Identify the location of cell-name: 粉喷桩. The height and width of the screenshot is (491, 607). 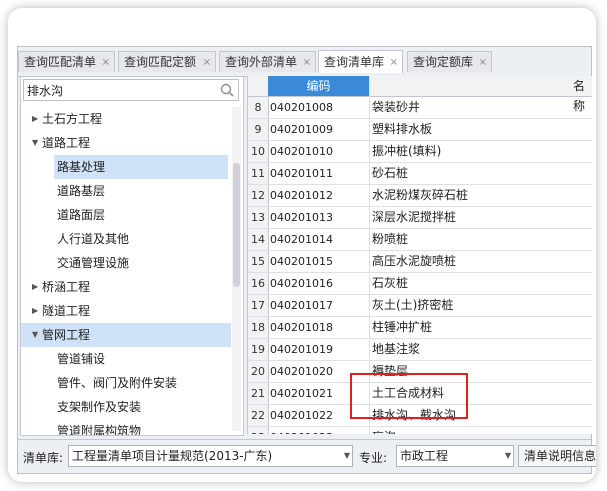
(390, 239).